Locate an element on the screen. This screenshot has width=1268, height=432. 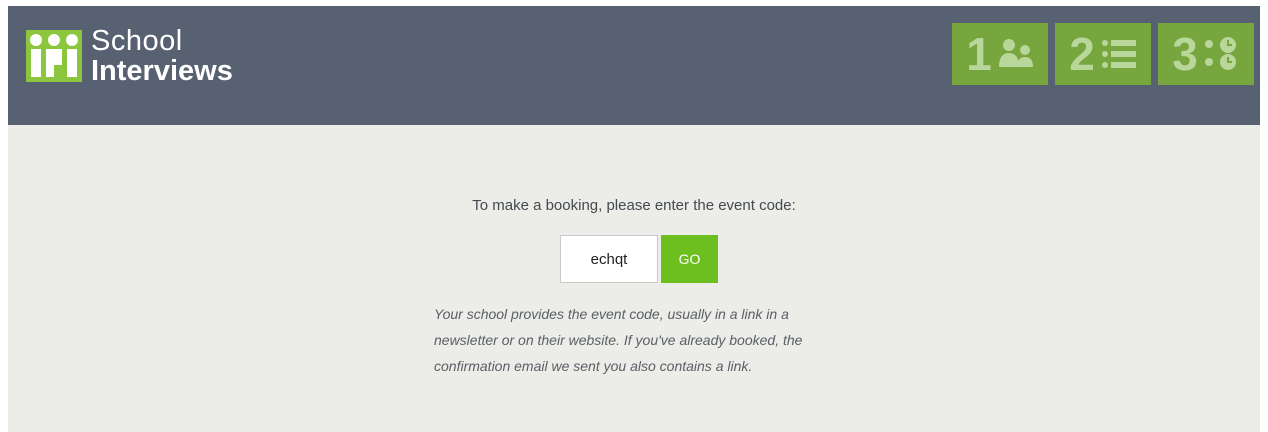
step-1-tile: 1 is located at coordinates (1000, 54).